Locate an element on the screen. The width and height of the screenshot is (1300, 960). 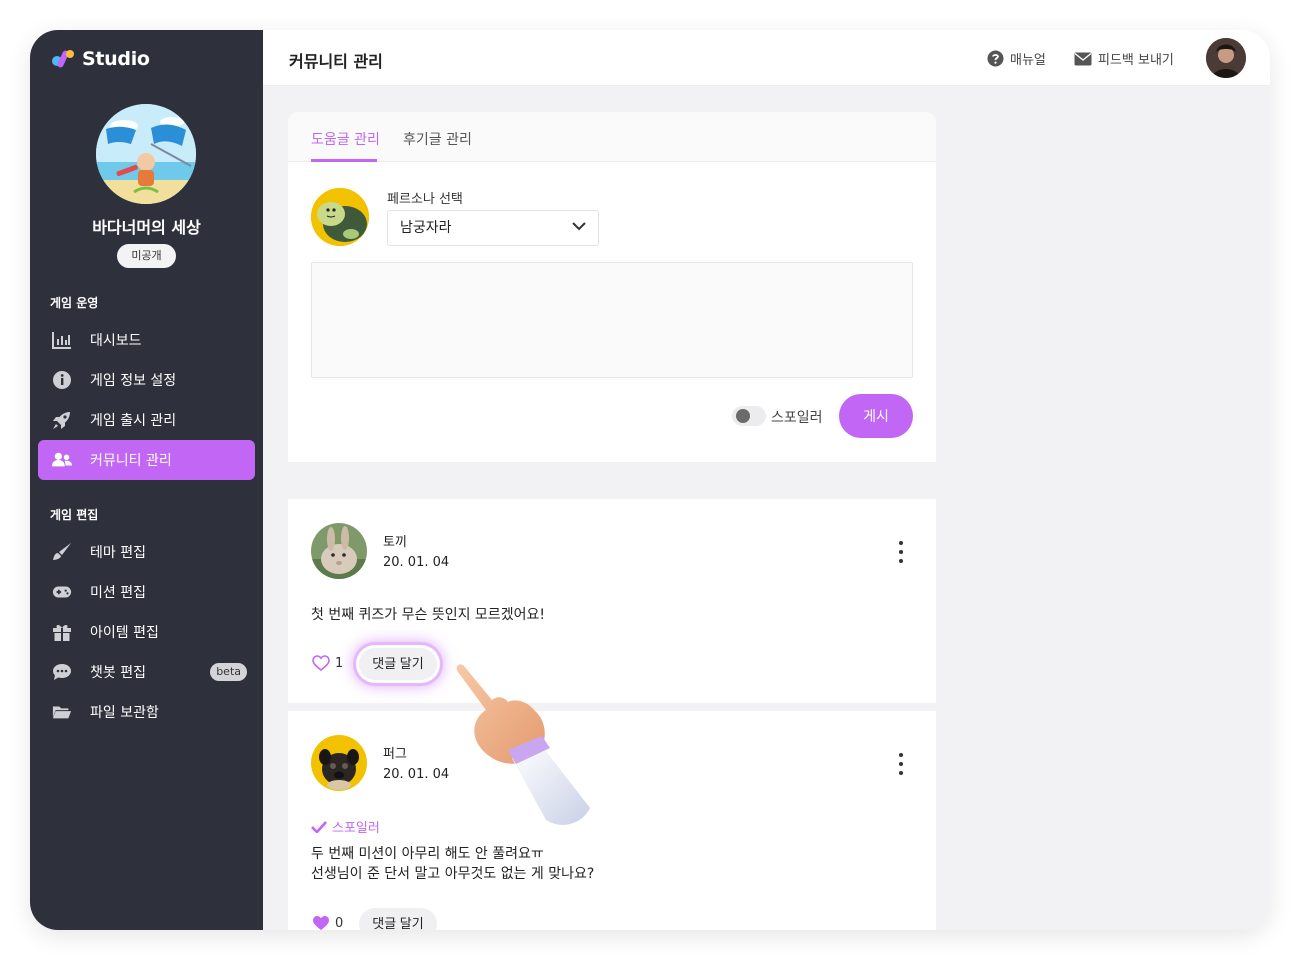
like-count: 1 is located at coordinates (339, 663).